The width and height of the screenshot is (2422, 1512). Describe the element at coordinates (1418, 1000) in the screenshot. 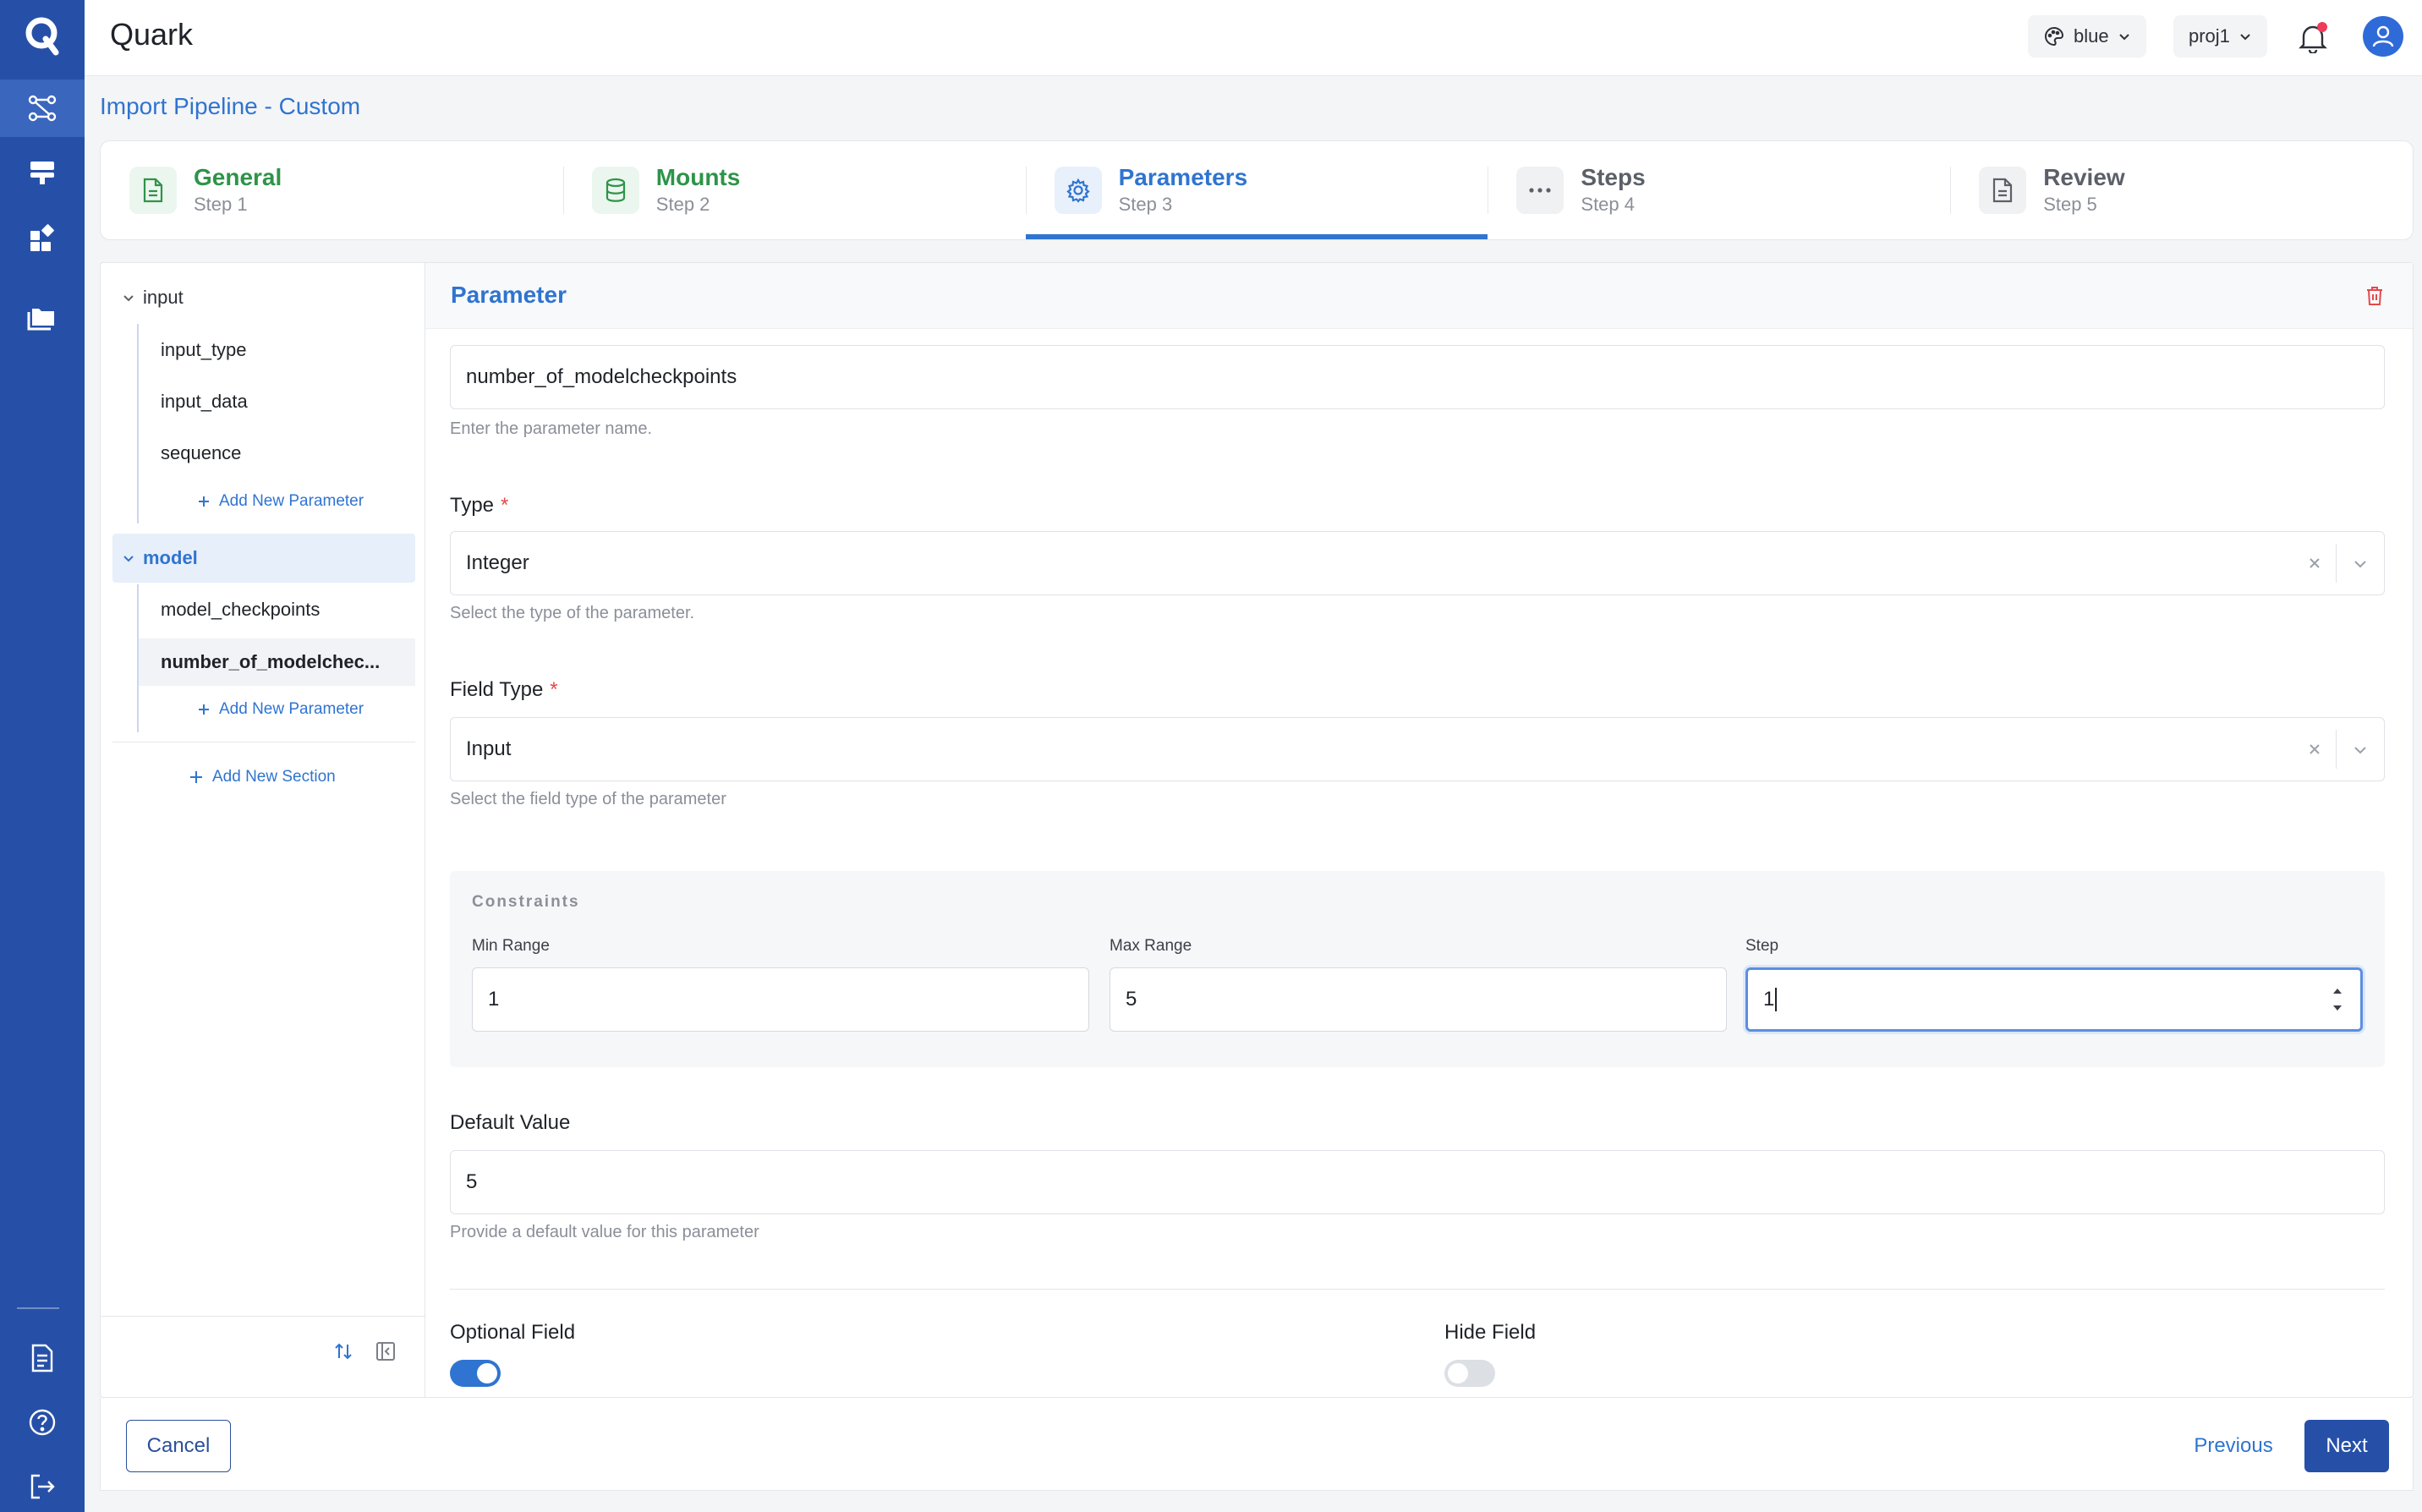

I see `max-range-input: 5` at that location.